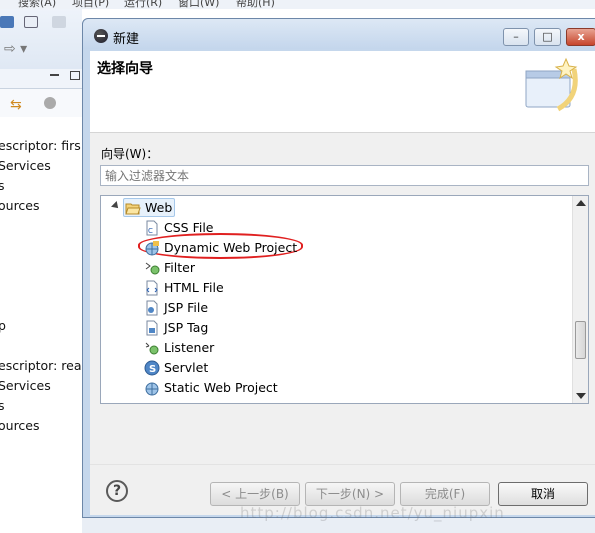  What do you see at coordinates (130, 154) in the screenshot?
I see `wizard-filter-label: 向导(W)：` at bounding box center [130, 154].